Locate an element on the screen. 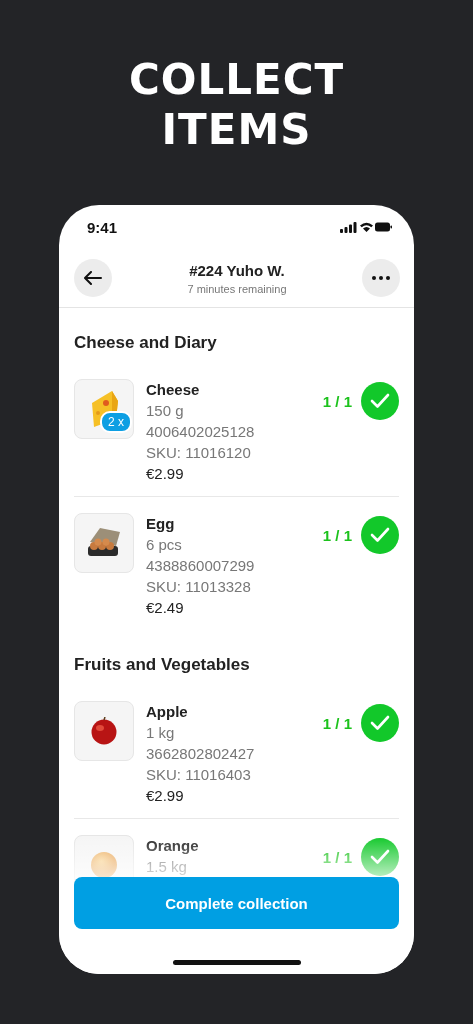 This screenshot has width=473, height=1024. more-button is located at coordinates (381, 278).